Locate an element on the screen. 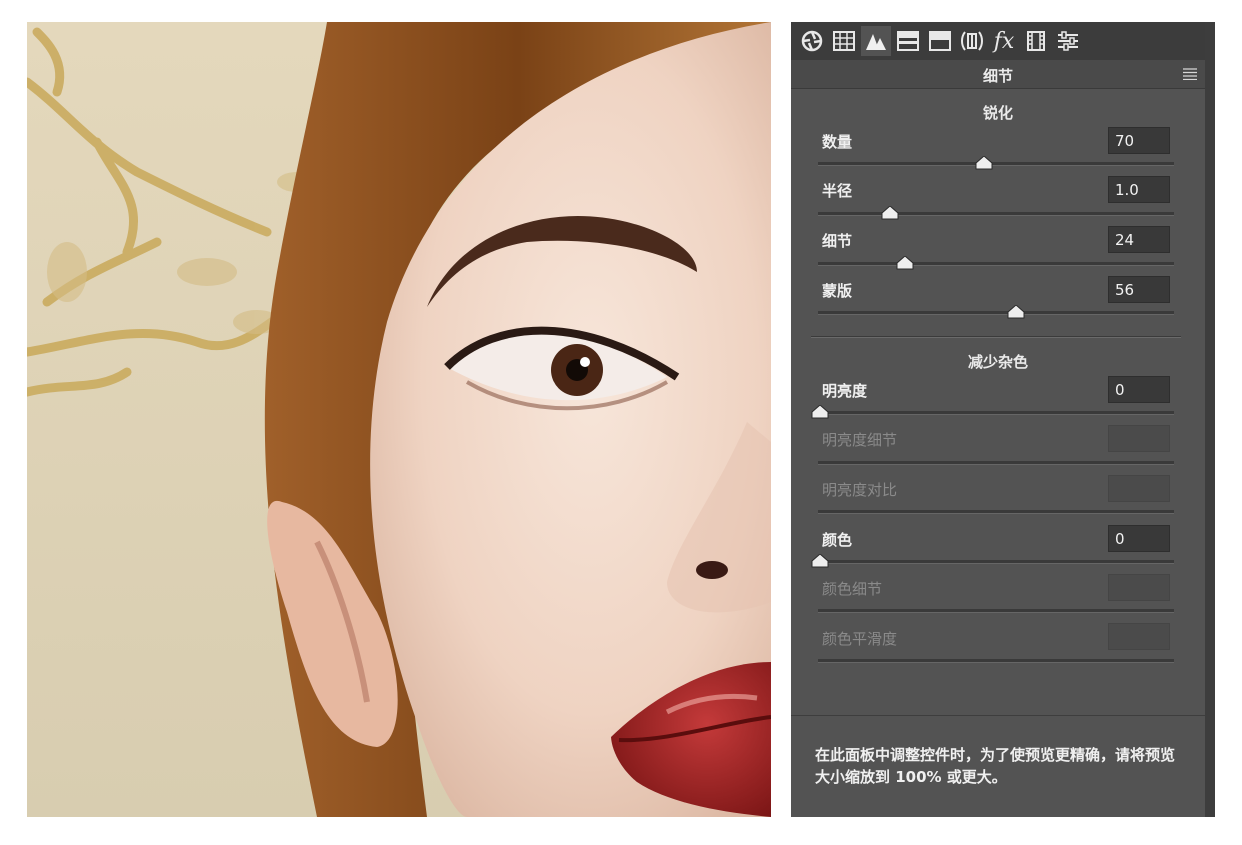  amount-slider is located at coordinates (996, 164).